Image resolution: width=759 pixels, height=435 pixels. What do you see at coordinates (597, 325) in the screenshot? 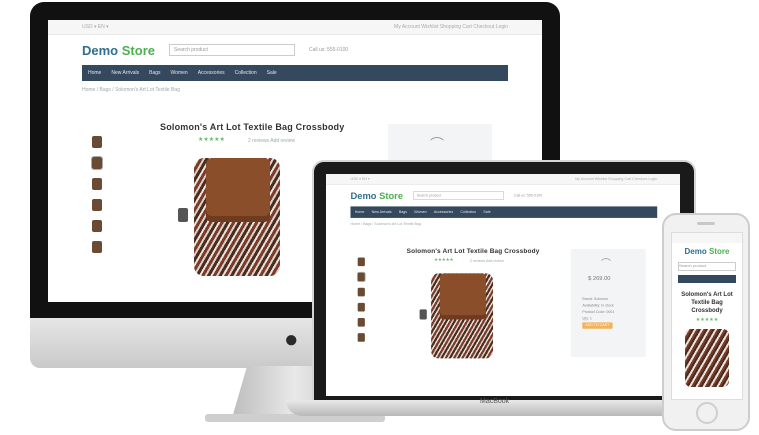
I see `add-to-cart-button: ADD TO CART` at bounding box center [597, 325].